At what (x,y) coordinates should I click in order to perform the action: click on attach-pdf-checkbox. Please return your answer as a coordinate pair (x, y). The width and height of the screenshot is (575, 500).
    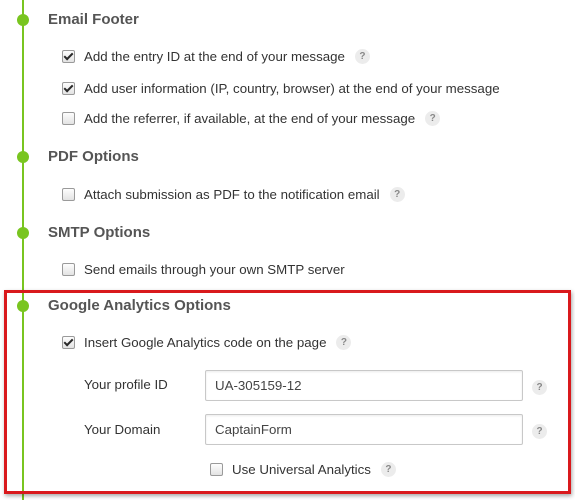
    Looking at the image, I should click on (68, 194).